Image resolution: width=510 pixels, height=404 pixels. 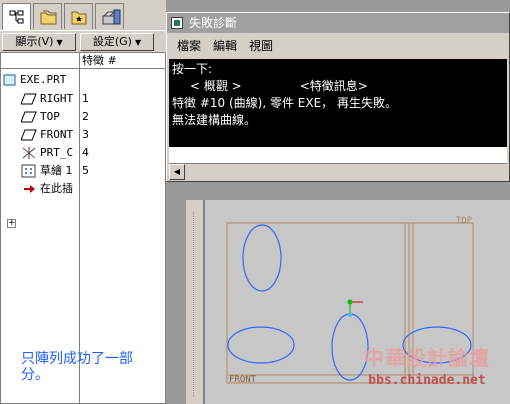 What do you see at coordinates (11, 223) in the screenshot?
I see `expand-toggle: +` at bounding box center [11, 223].